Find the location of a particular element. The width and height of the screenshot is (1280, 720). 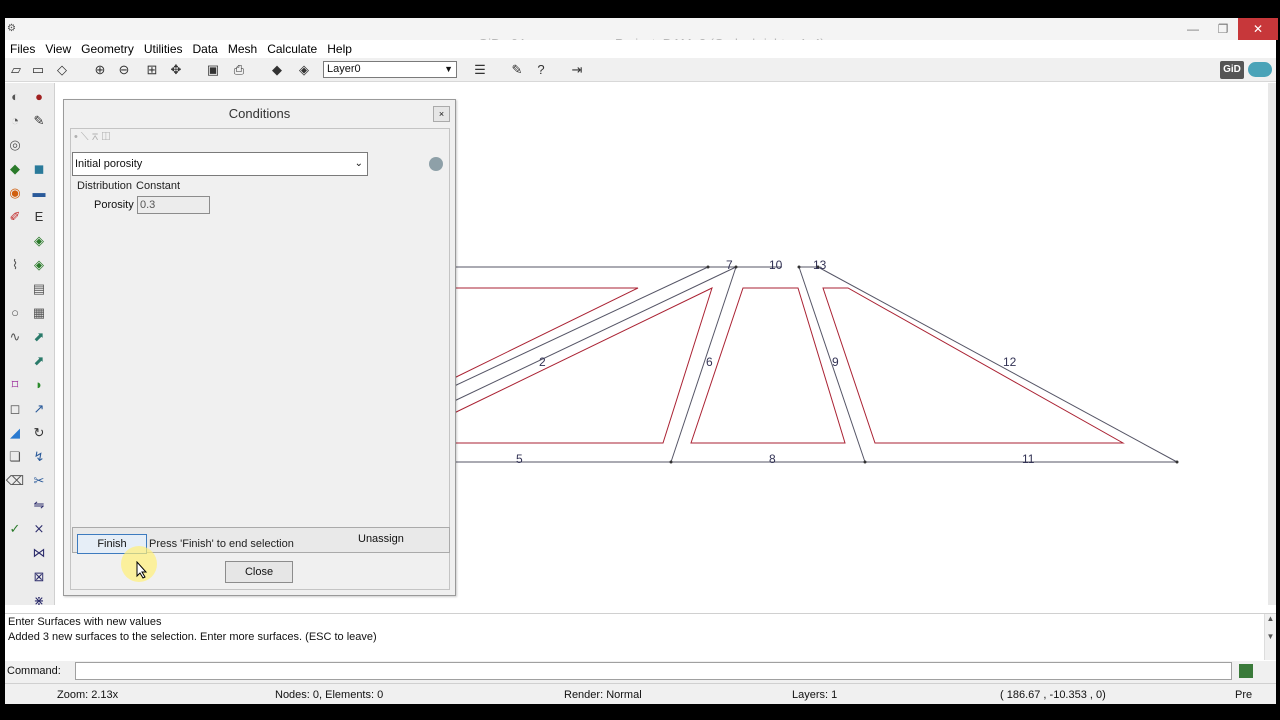

arrow-up-icon: ⬈ is located at coordinates (39, 337).